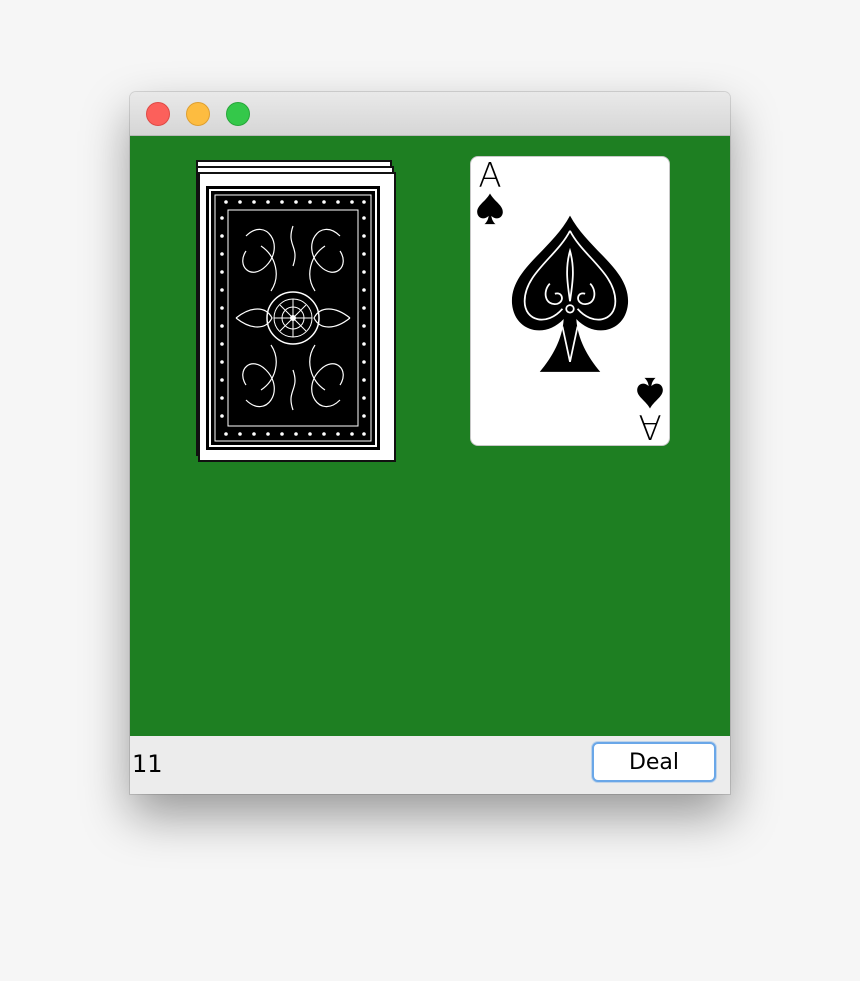 The image size is (860, 981). I want to click on cards-remaining-count: 11, so click(147, 764).